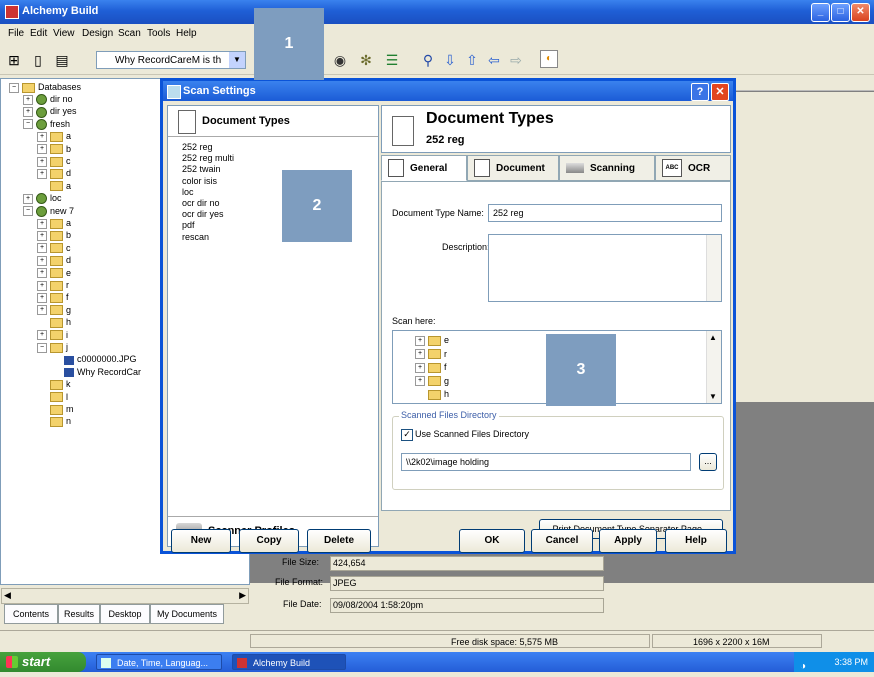  I want to click on list-item: 252 reg, so click(208, 147).